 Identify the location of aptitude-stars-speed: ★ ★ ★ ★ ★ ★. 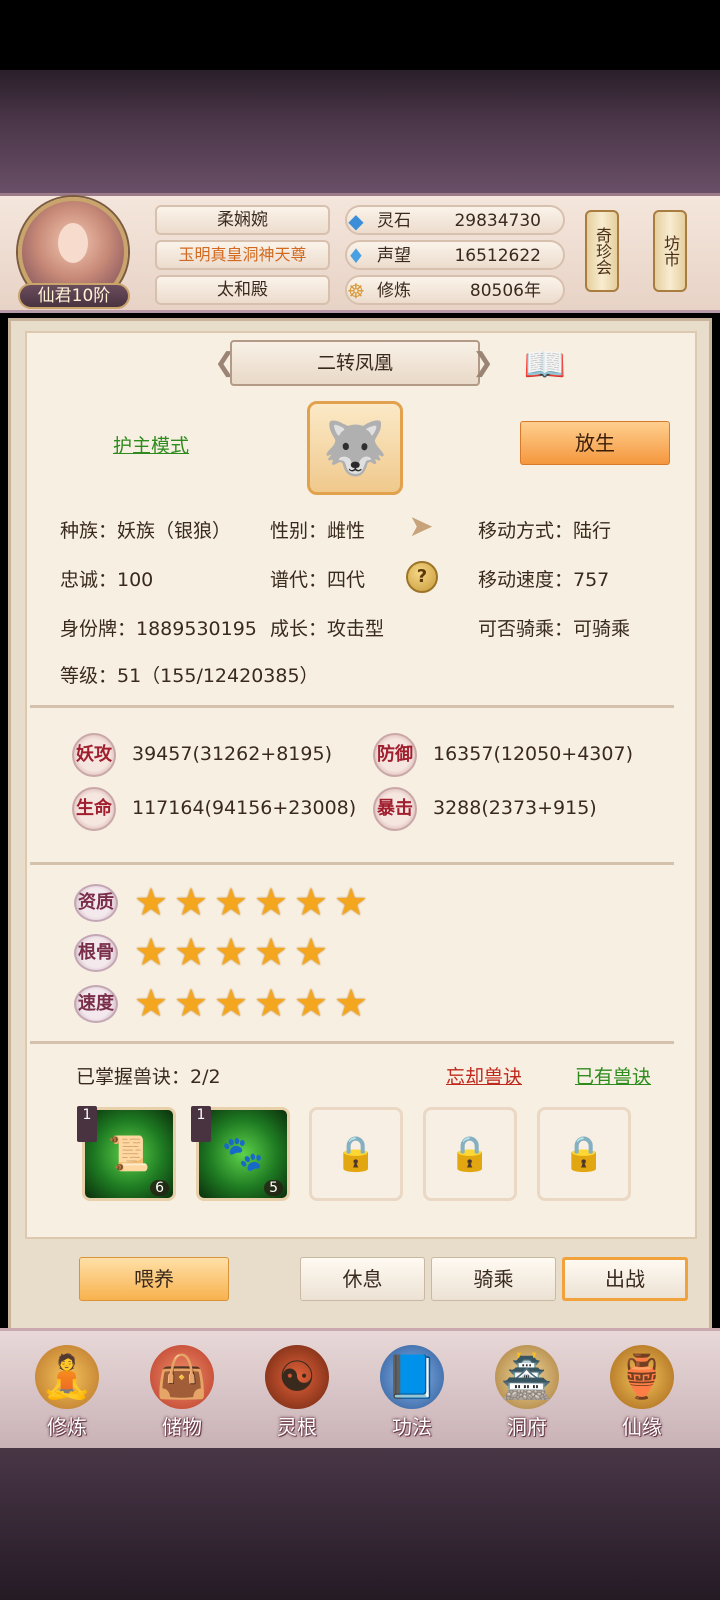
(251, 1003).